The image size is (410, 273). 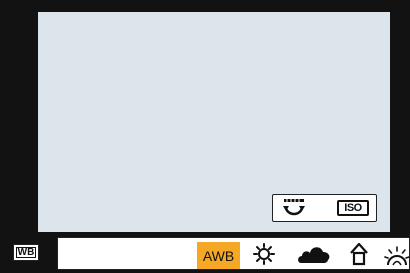 I want to click on rear-dial-icon, so click(x=294, y=208).